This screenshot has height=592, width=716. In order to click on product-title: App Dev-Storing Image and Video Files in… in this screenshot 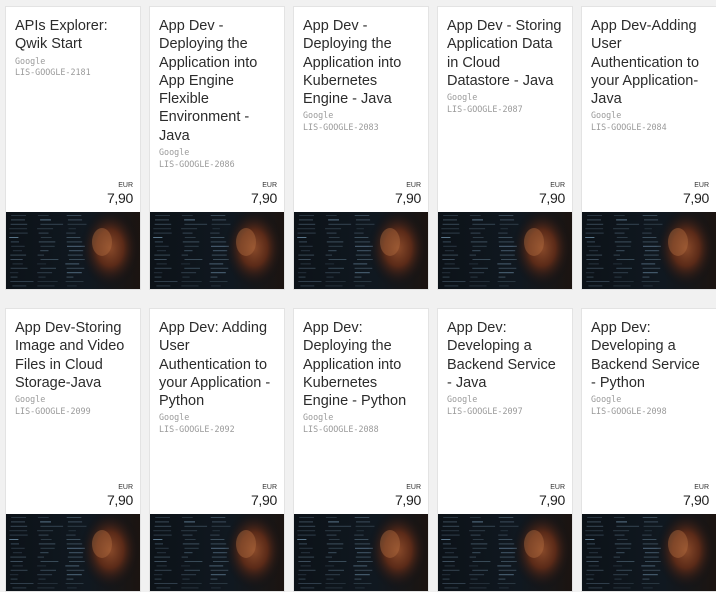, I will do `click(73, 355)`.